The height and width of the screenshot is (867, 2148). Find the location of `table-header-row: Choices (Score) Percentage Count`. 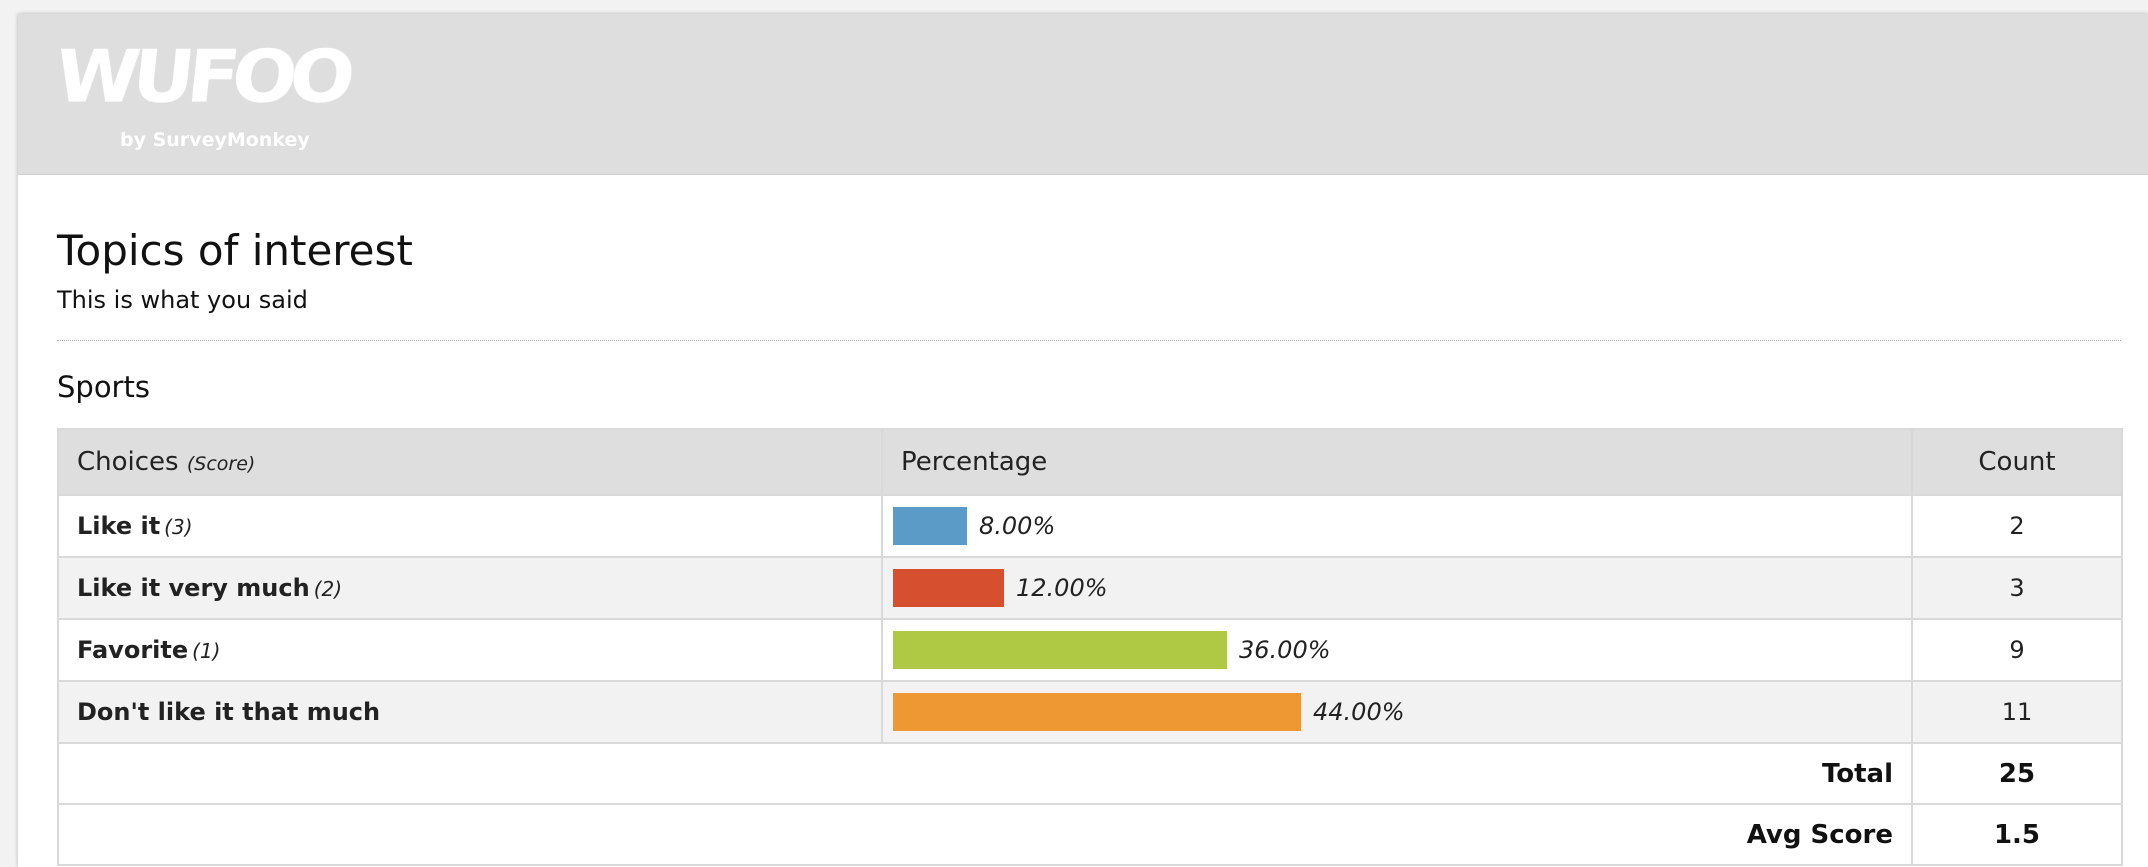

table-header-row: Choices (Score) Percentage Count is located at coordinates (1090, 462).